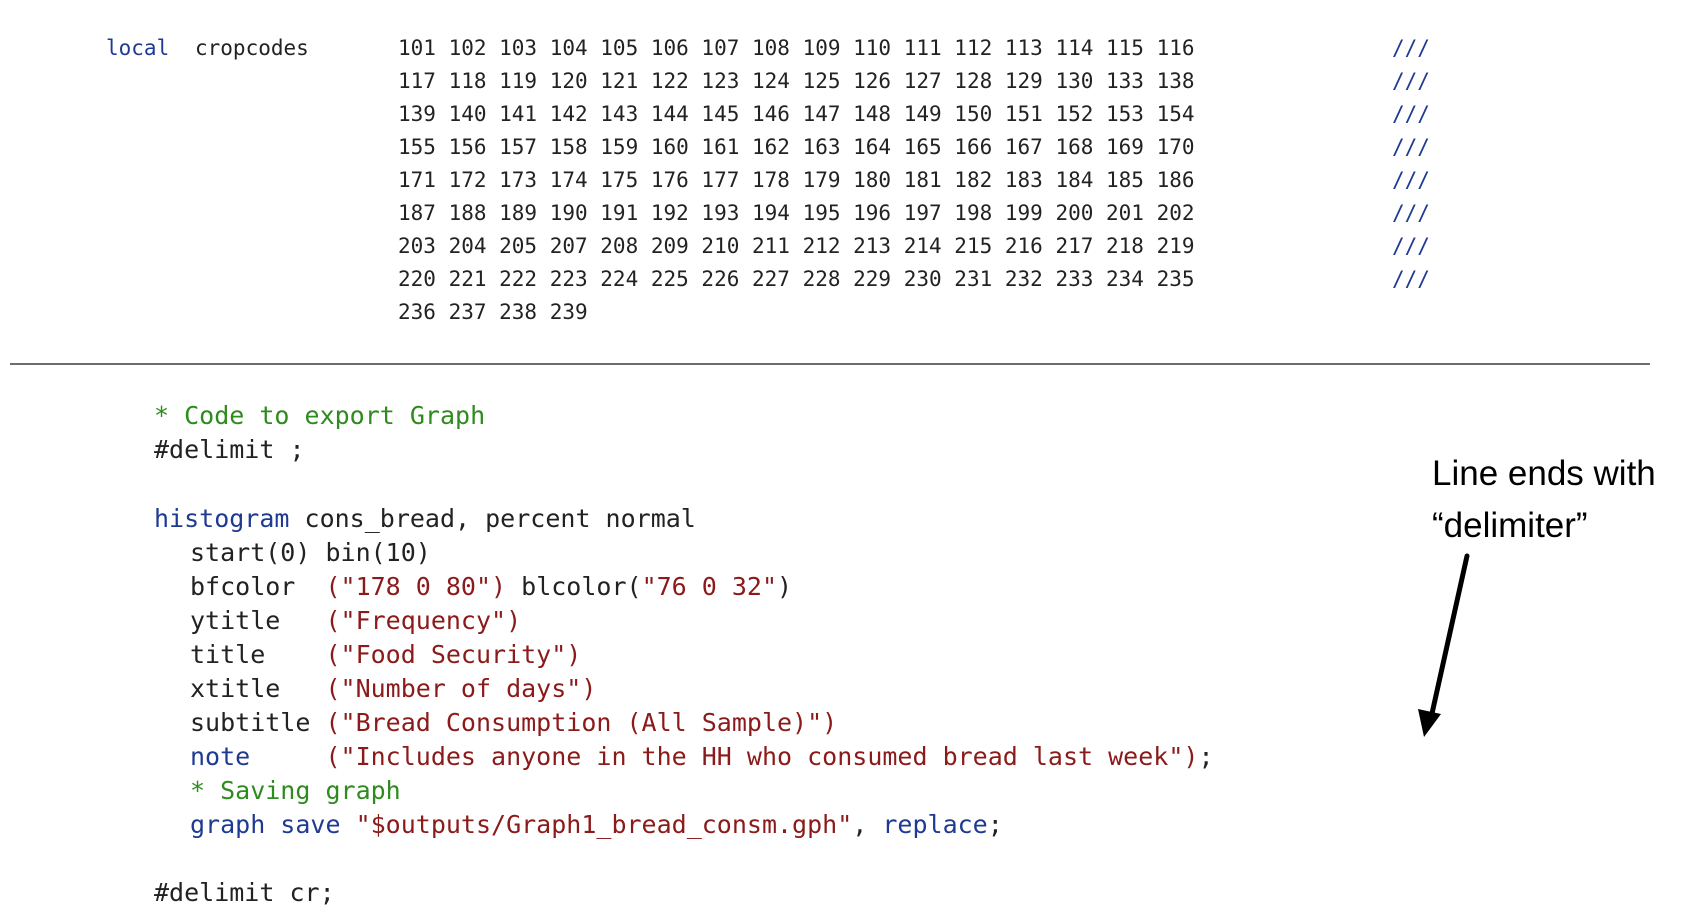 This screenshot has height=914, width=1702. Describe the element at coordinates (1444, 645) in the screenshot. I see `annotation-arrow-icon` at that location.